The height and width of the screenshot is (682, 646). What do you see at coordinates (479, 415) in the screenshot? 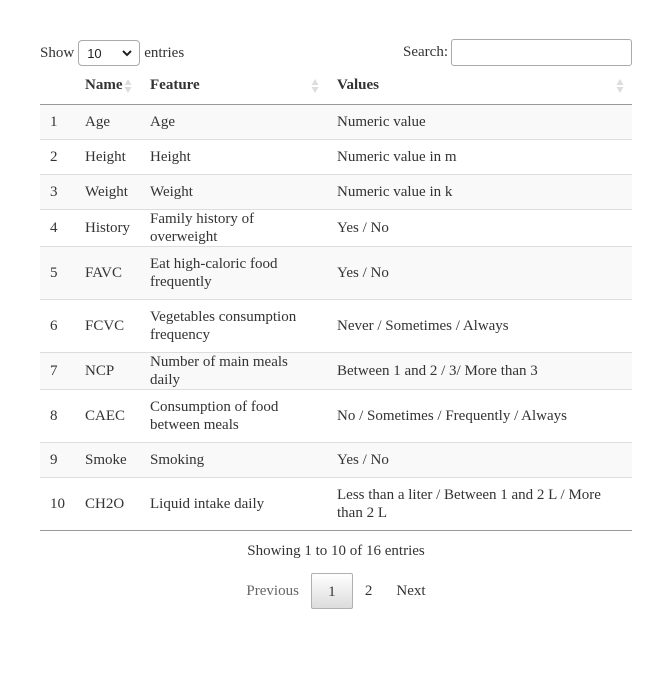
I see `cell-values: No / Sometimes / Frequently / Always` at bounding box center [479, 415].